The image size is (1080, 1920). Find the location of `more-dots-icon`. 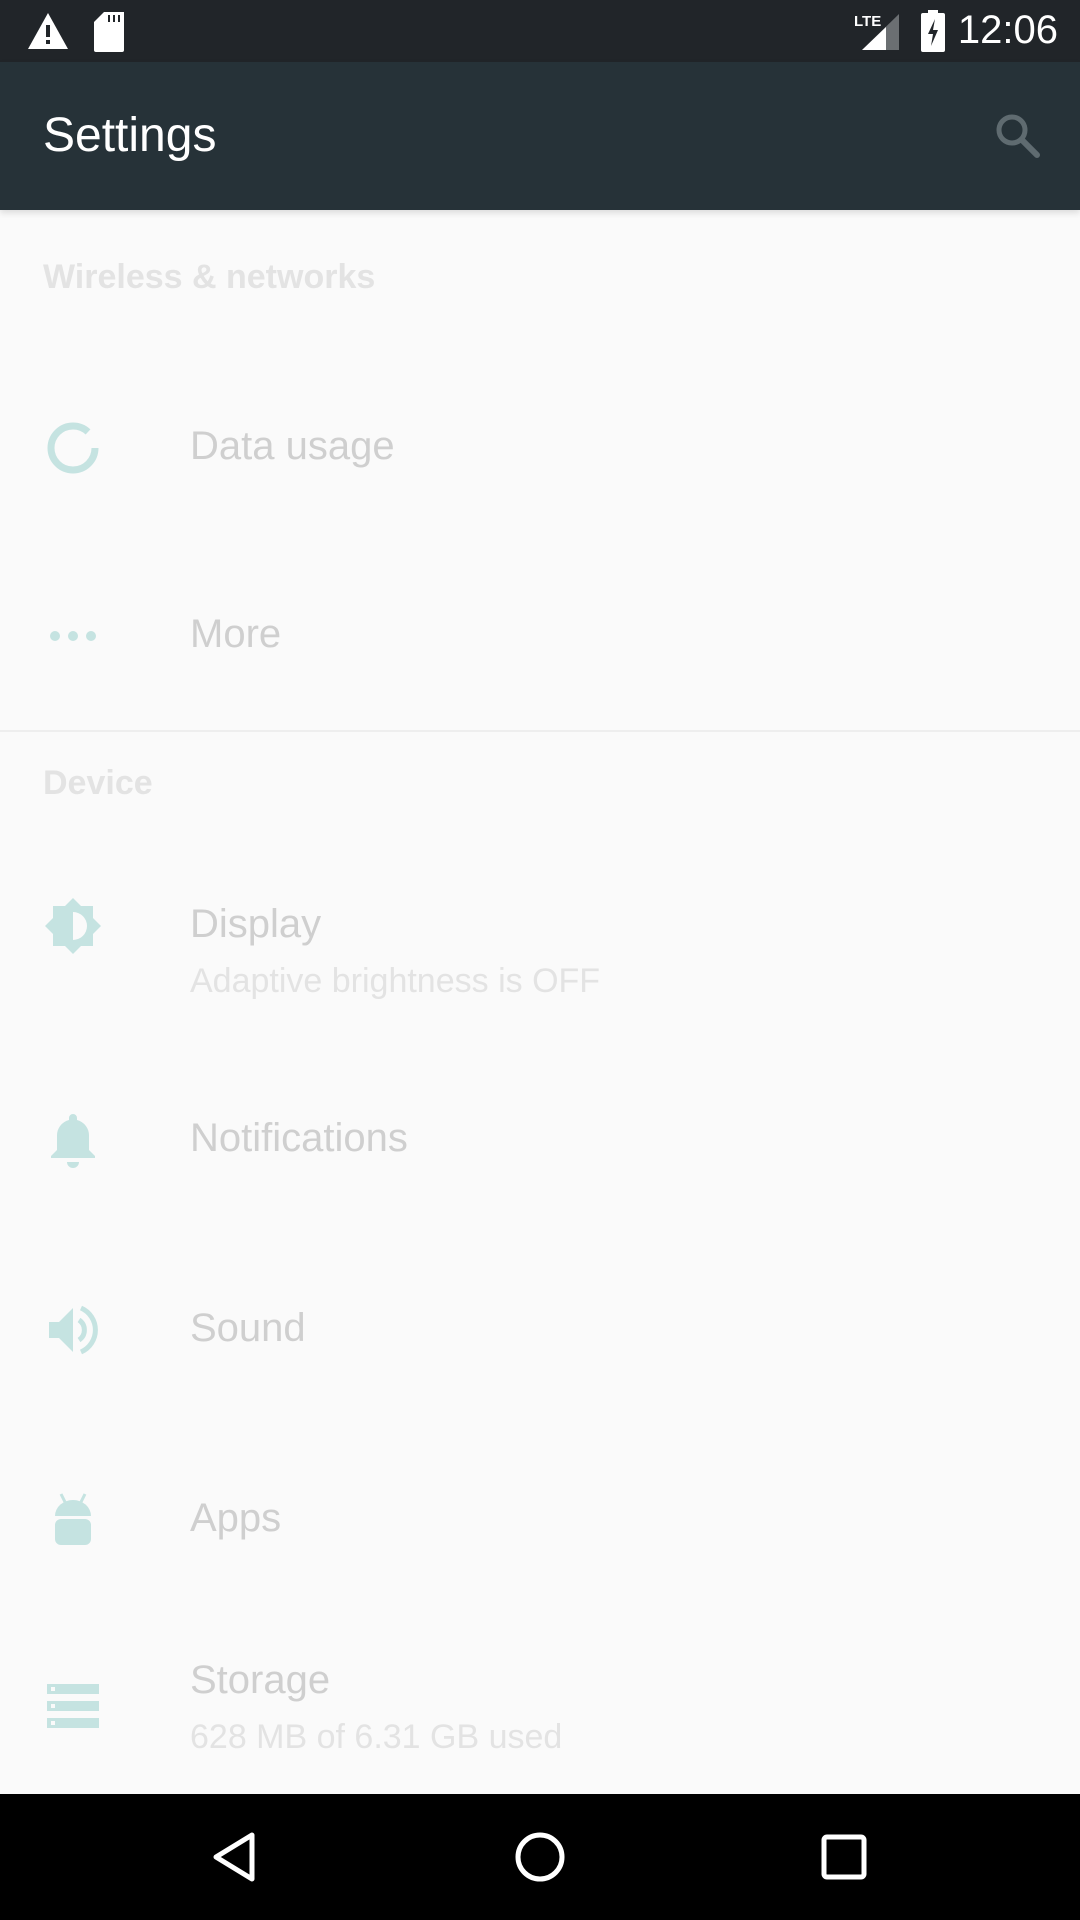

more-dots-icon is located at coordinates (73, 636).